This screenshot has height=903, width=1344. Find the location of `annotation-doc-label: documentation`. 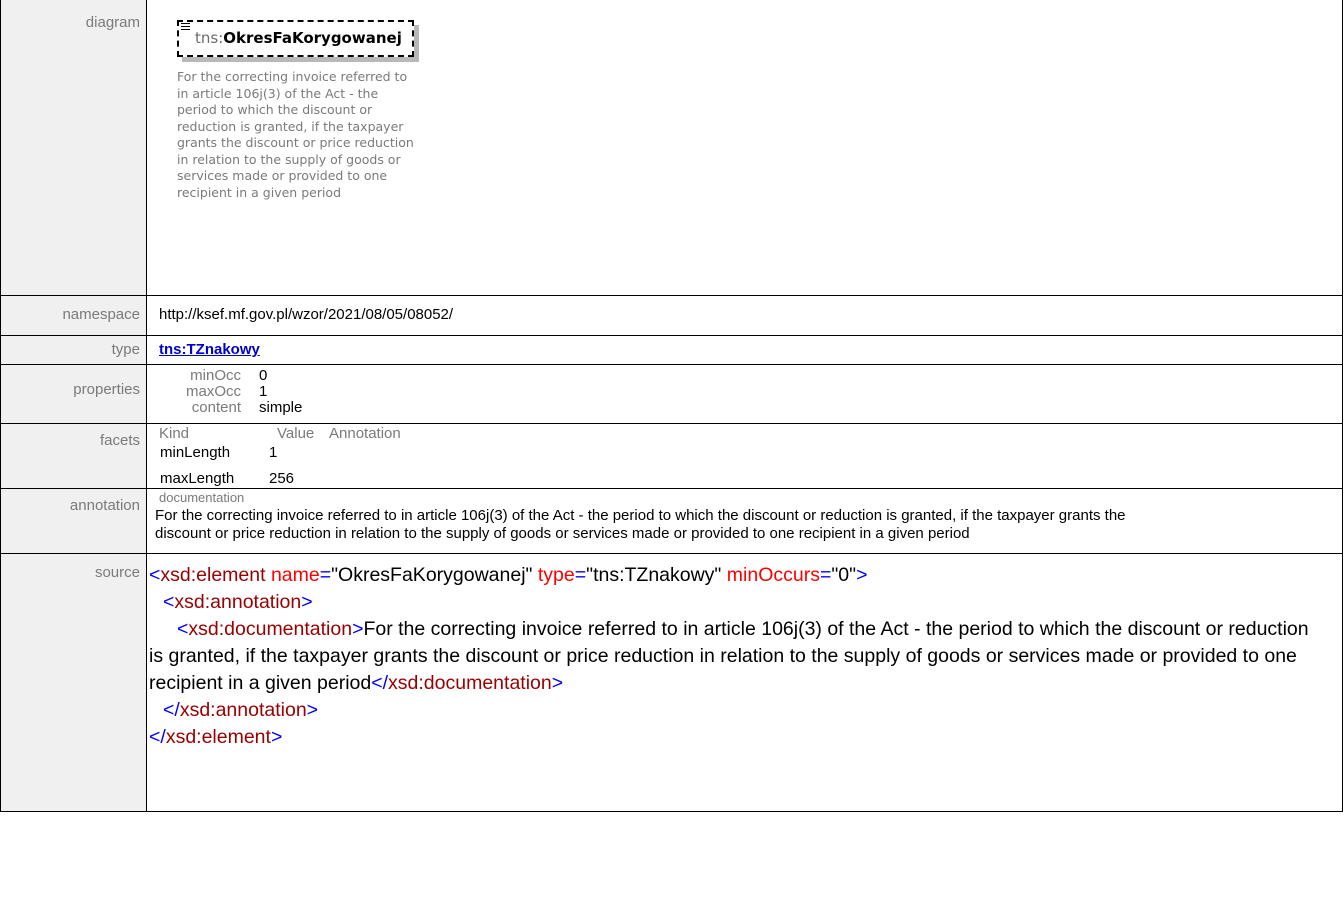

annotation-doc-label: documentation is located at coordinates (202, 497).